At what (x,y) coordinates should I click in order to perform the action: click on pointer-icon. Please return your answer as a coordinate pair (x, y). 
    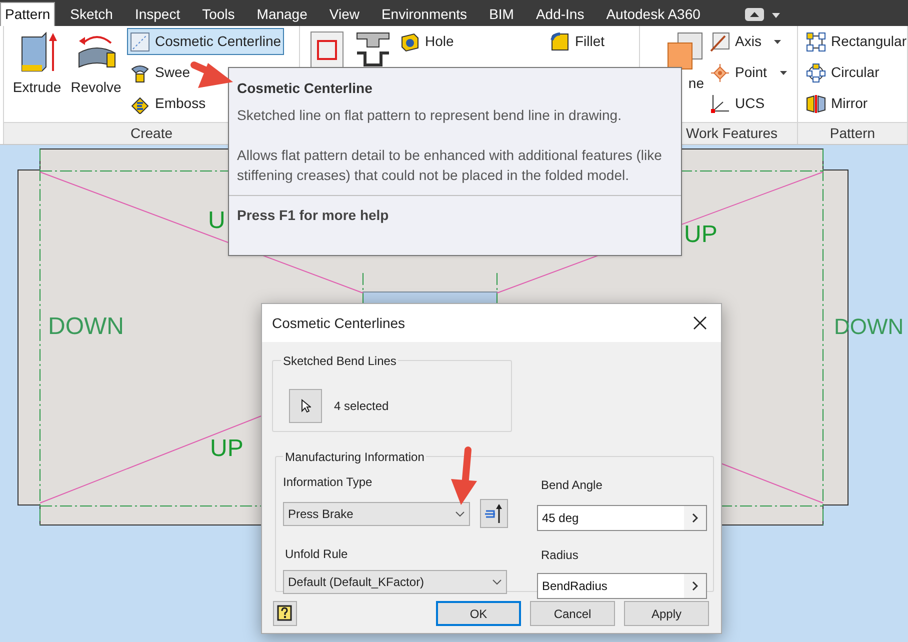
    Looking at the image, I should click on (305, 406).